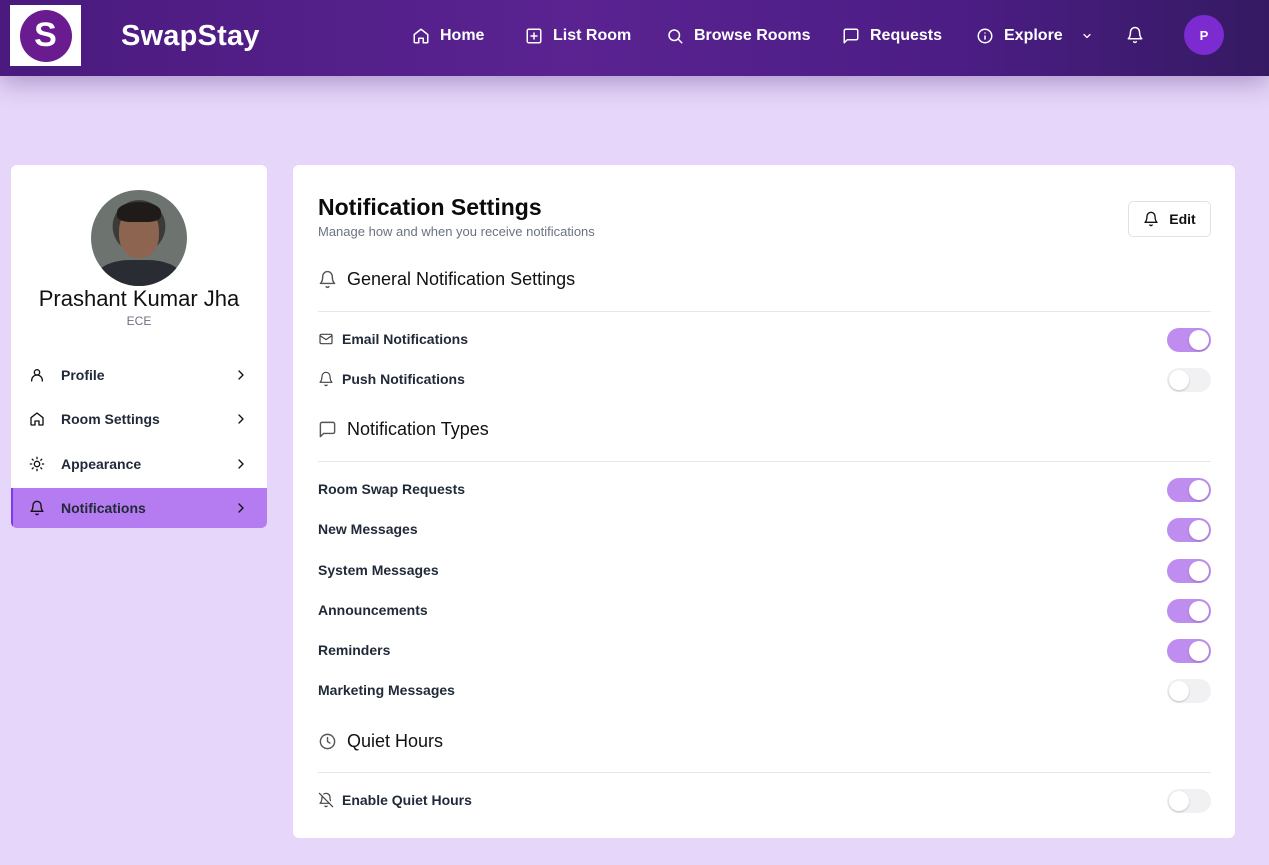 This screenshot has height=865, width=1269. Describe the element at coordinates (368, 529) in the screenshot. I see `new-messages-label: New Messages` at that location.